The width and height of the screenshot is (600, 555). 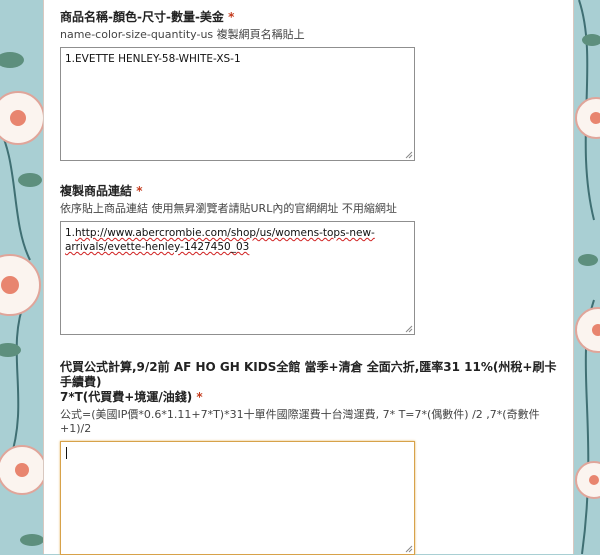 What do you see at coordinates (70, 233) in the screenshot?
I see `list-prefix: 1.` at bounding box center [70, 233].